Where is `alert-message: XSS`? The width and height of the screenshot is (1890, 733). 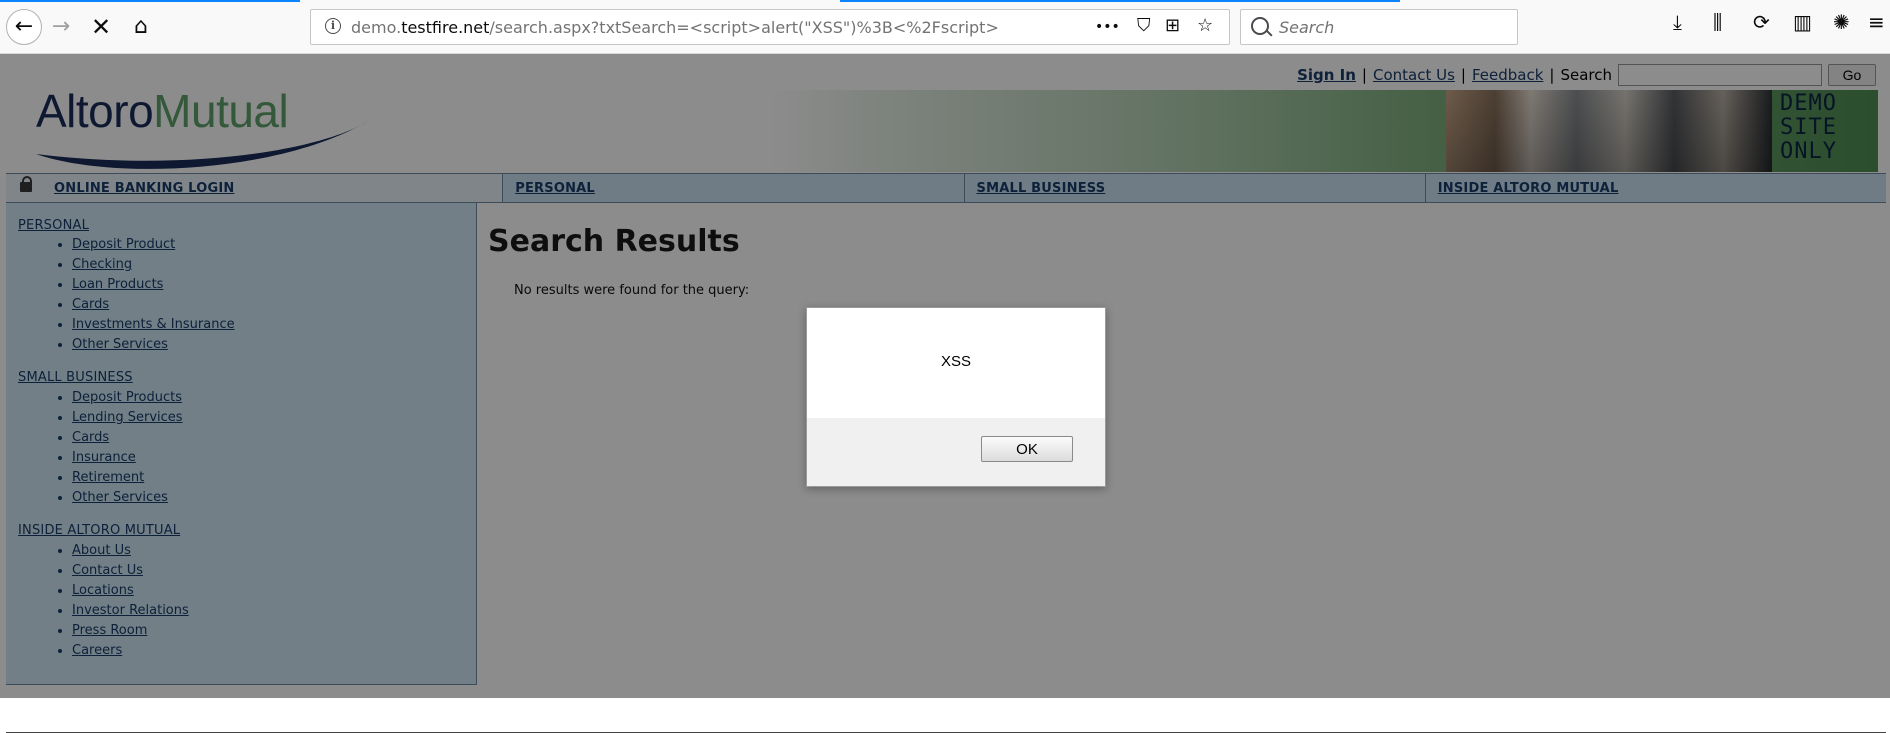 alert-message: XSS is located at coordinates (955, 361).